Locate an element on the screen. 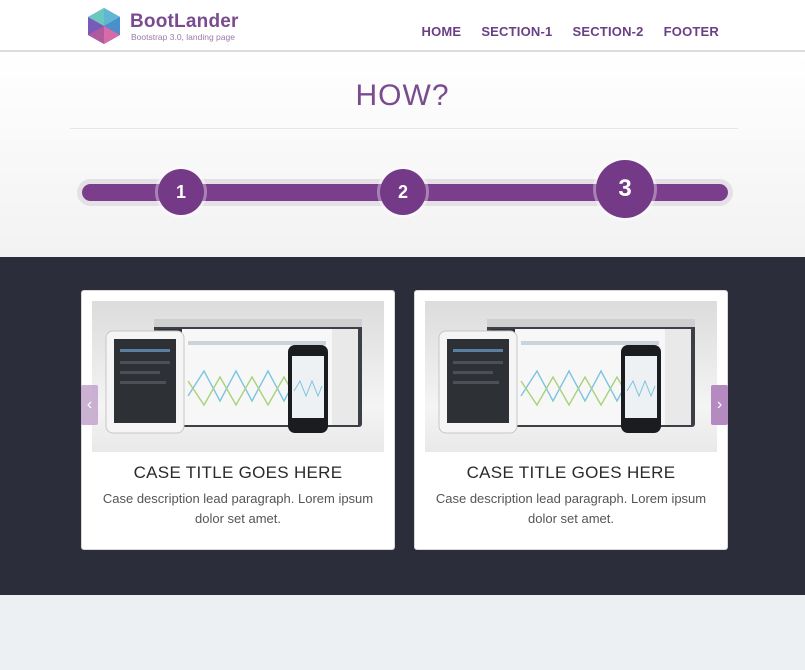 This screenshot has height=670, width=805. hexagon-logo-icon is located at coordinates (104, 26).